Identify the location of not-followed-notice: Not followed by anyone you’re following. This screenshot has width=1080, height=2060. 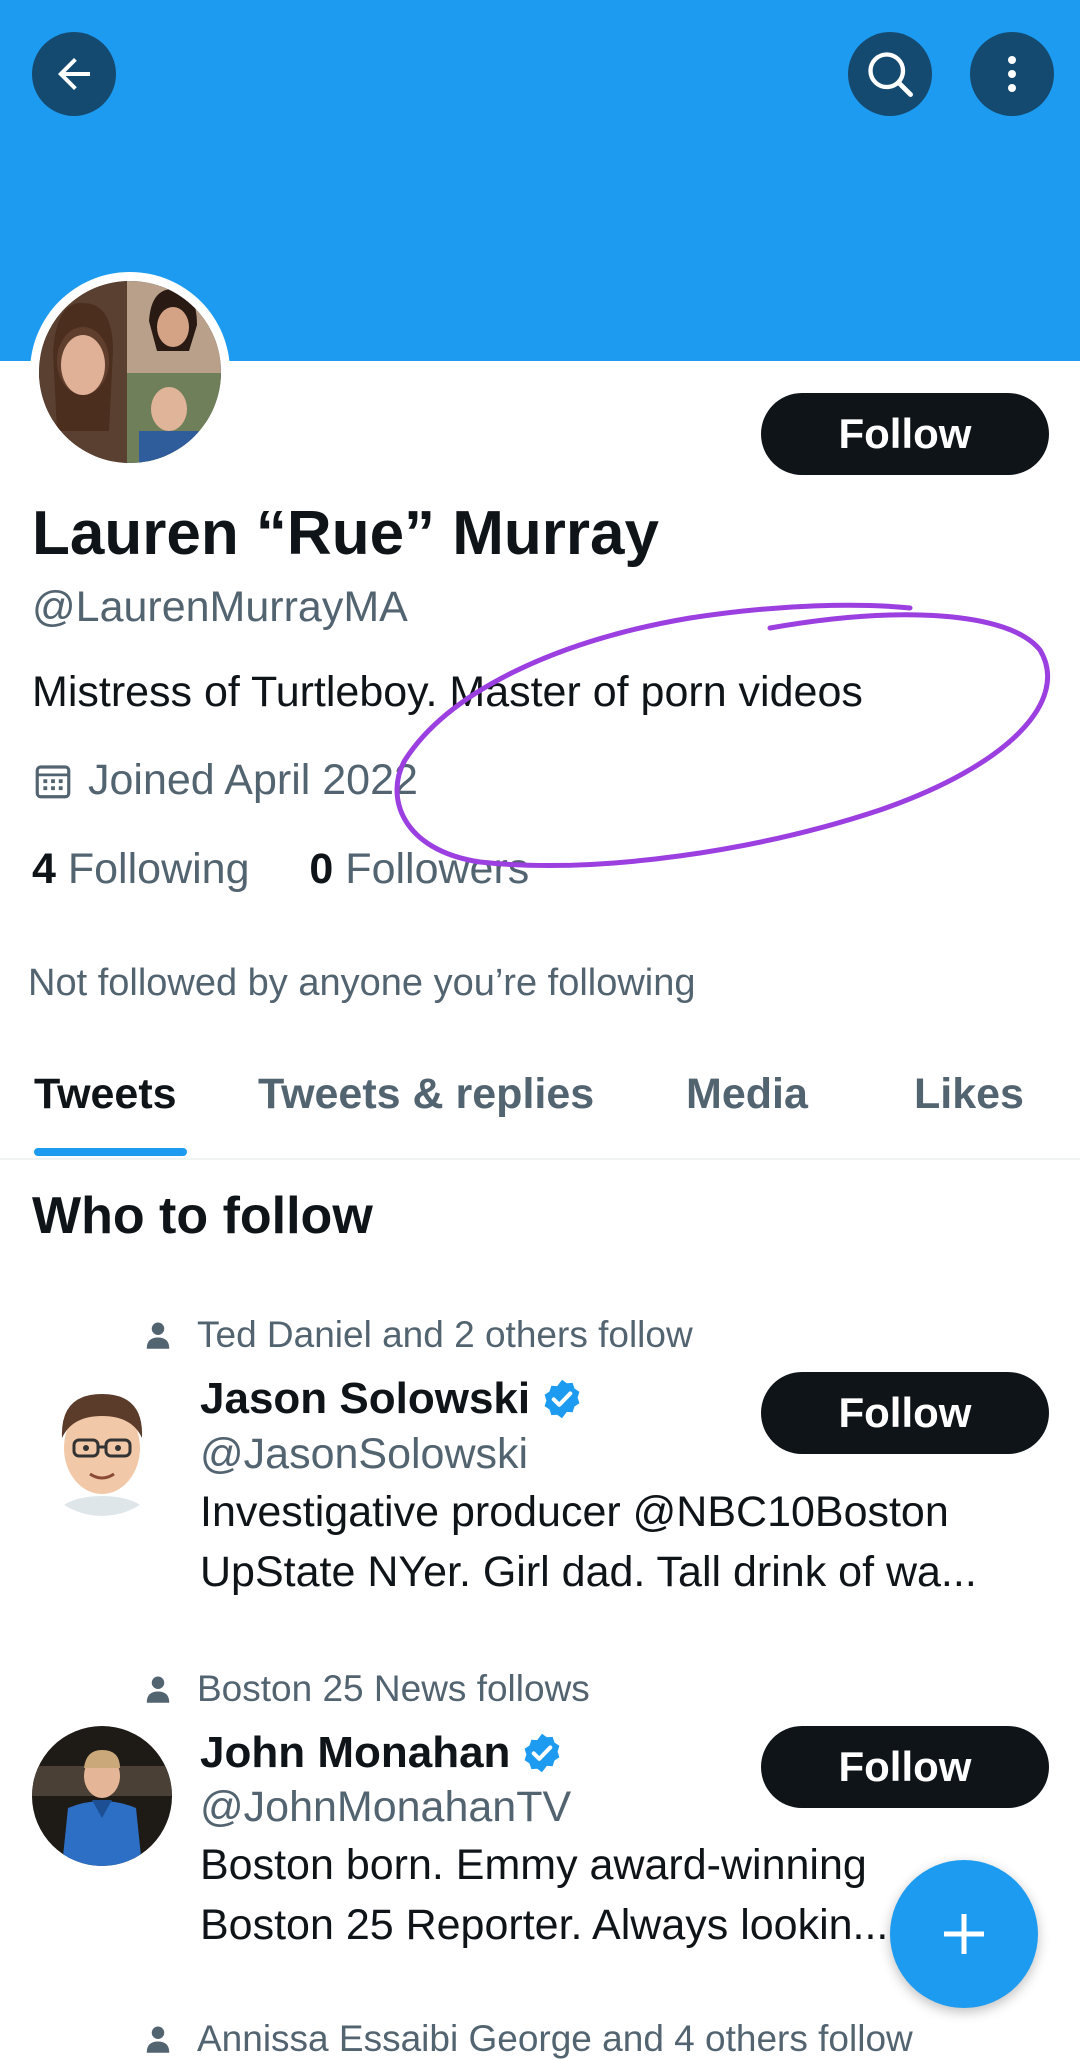
(362, 983).